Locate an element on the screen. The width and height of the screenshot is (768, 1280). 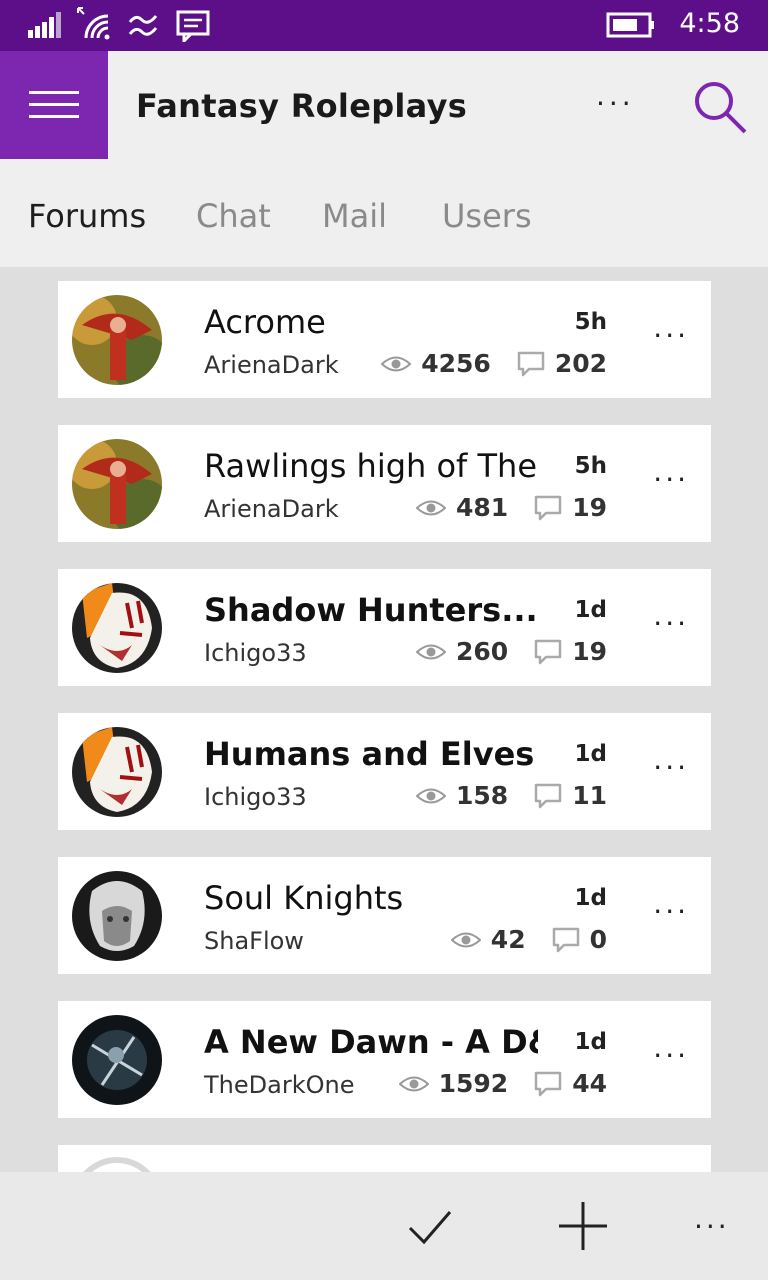
battery-icon is located at coordinates (630, 25).